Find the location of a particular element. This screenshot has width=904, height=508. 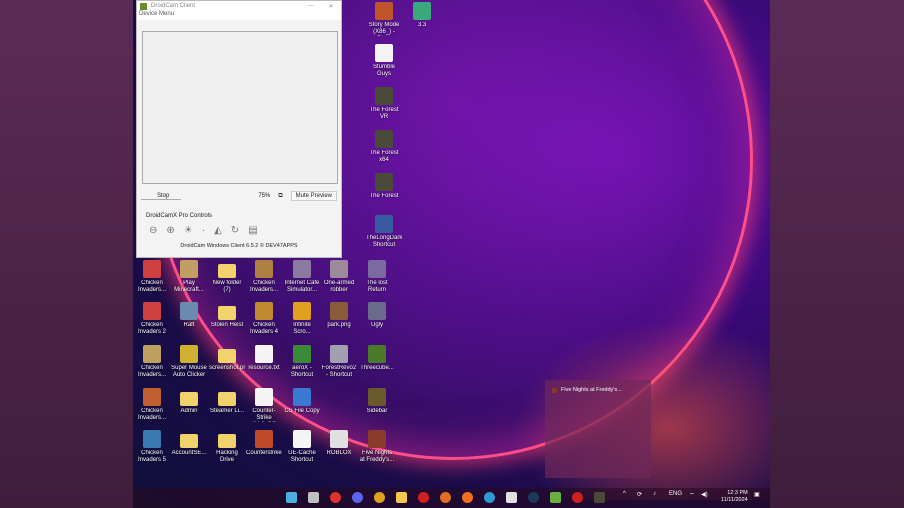

taskbar-red-app-icon is located at coordinates (577, 497).